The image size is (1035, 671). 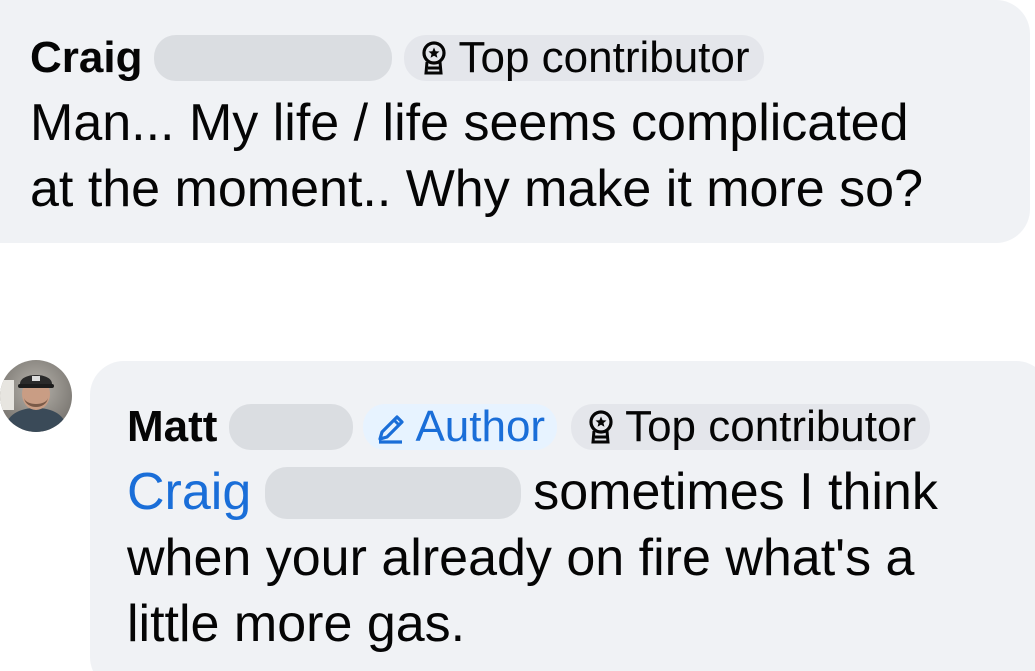 What do you see at coordinates (480, 426) in the screenshot?
I see `badge-label: Author` at bounding box center [480, 426].